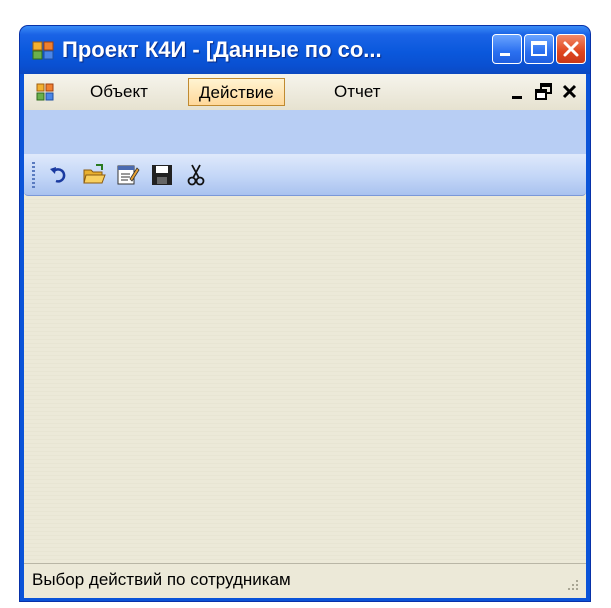  Describe the element at coordinates (94, 175) in the screenshot. I see `open-folder-icon` at that location.